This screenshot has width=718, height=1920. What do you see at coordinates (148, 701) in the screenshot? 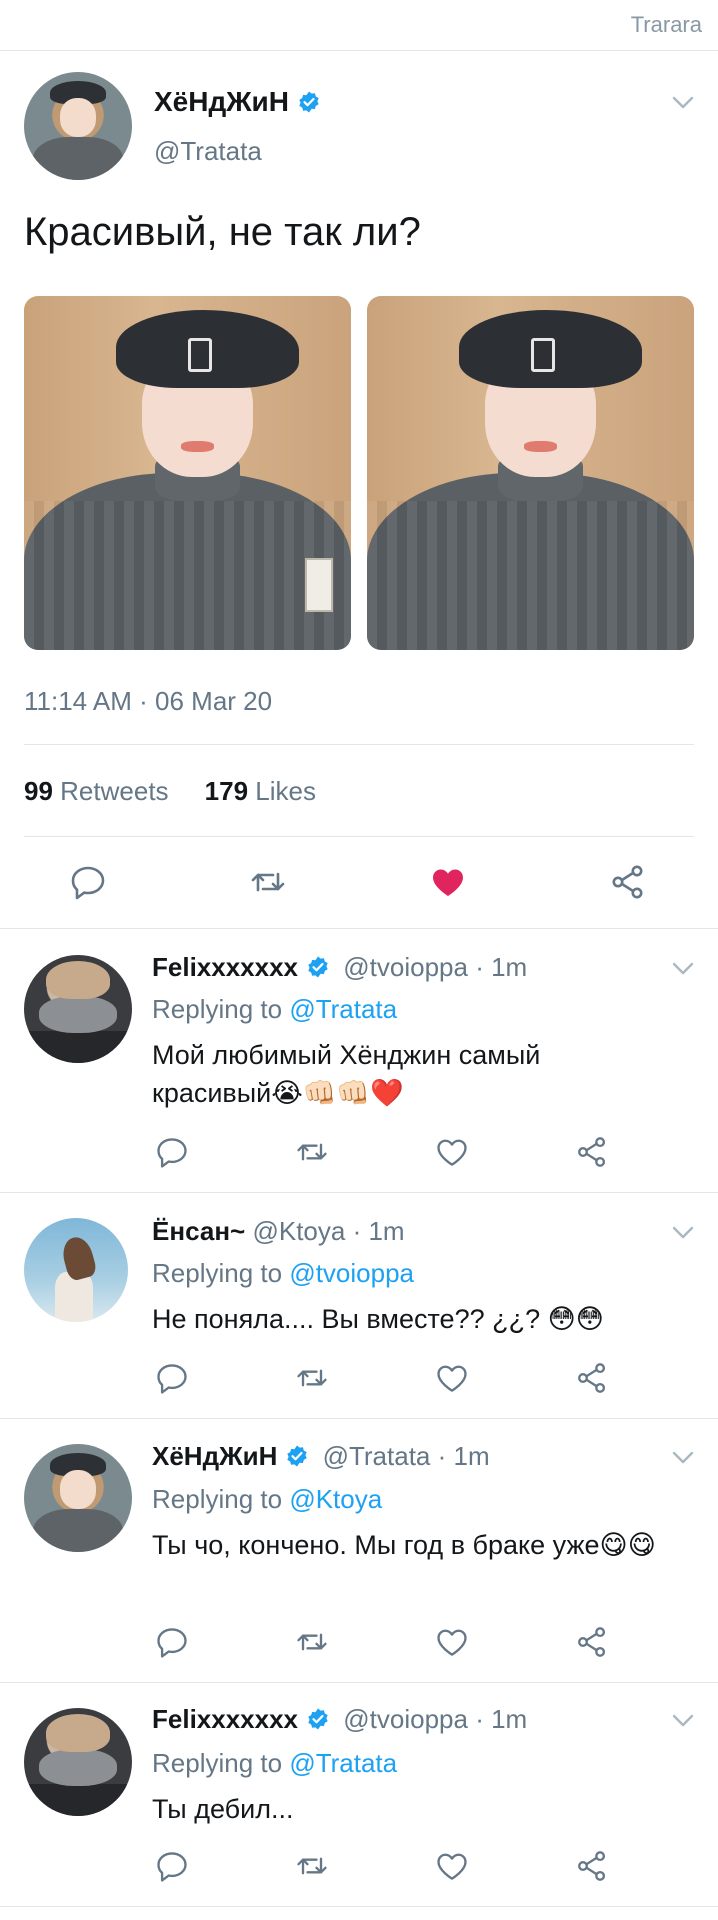
I see `tweet-timestamp: 11:14 AM · 06 Mar 20` at bounding box center [148, 701].